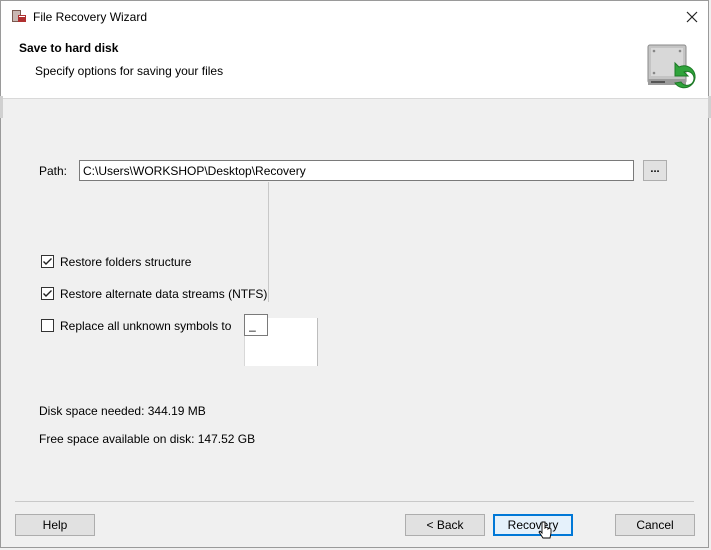 This screenshot has height=550, width=711. What do you see at coordinates (1, 107) in the screenshot?
I see `left-edge-mark` at bounding box center [1, 107].